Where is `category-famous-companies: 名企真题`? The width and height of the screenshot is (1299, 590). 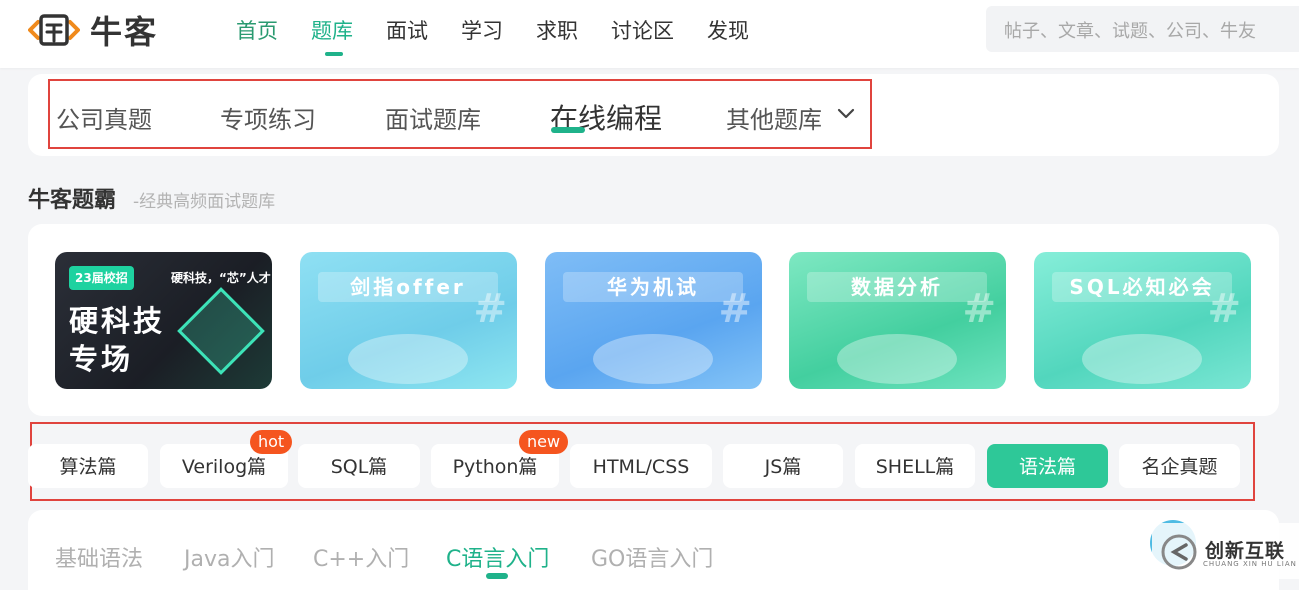 category-famous-companies: 名企真题 is located at coordinates (1179, 466).